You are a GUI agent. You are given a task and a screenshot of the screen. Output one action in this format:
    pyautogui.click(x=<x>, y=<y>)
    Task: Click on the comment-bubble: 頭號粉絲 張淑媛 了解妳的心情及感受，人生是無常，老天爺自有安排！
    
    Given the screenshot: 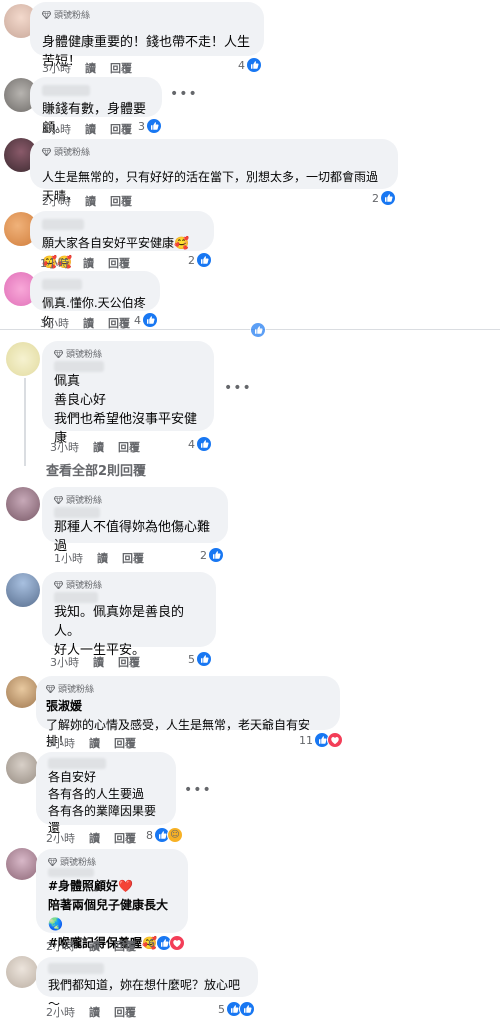 What is the action you would take?
    pyautogui.click(x=188, y=712)
    